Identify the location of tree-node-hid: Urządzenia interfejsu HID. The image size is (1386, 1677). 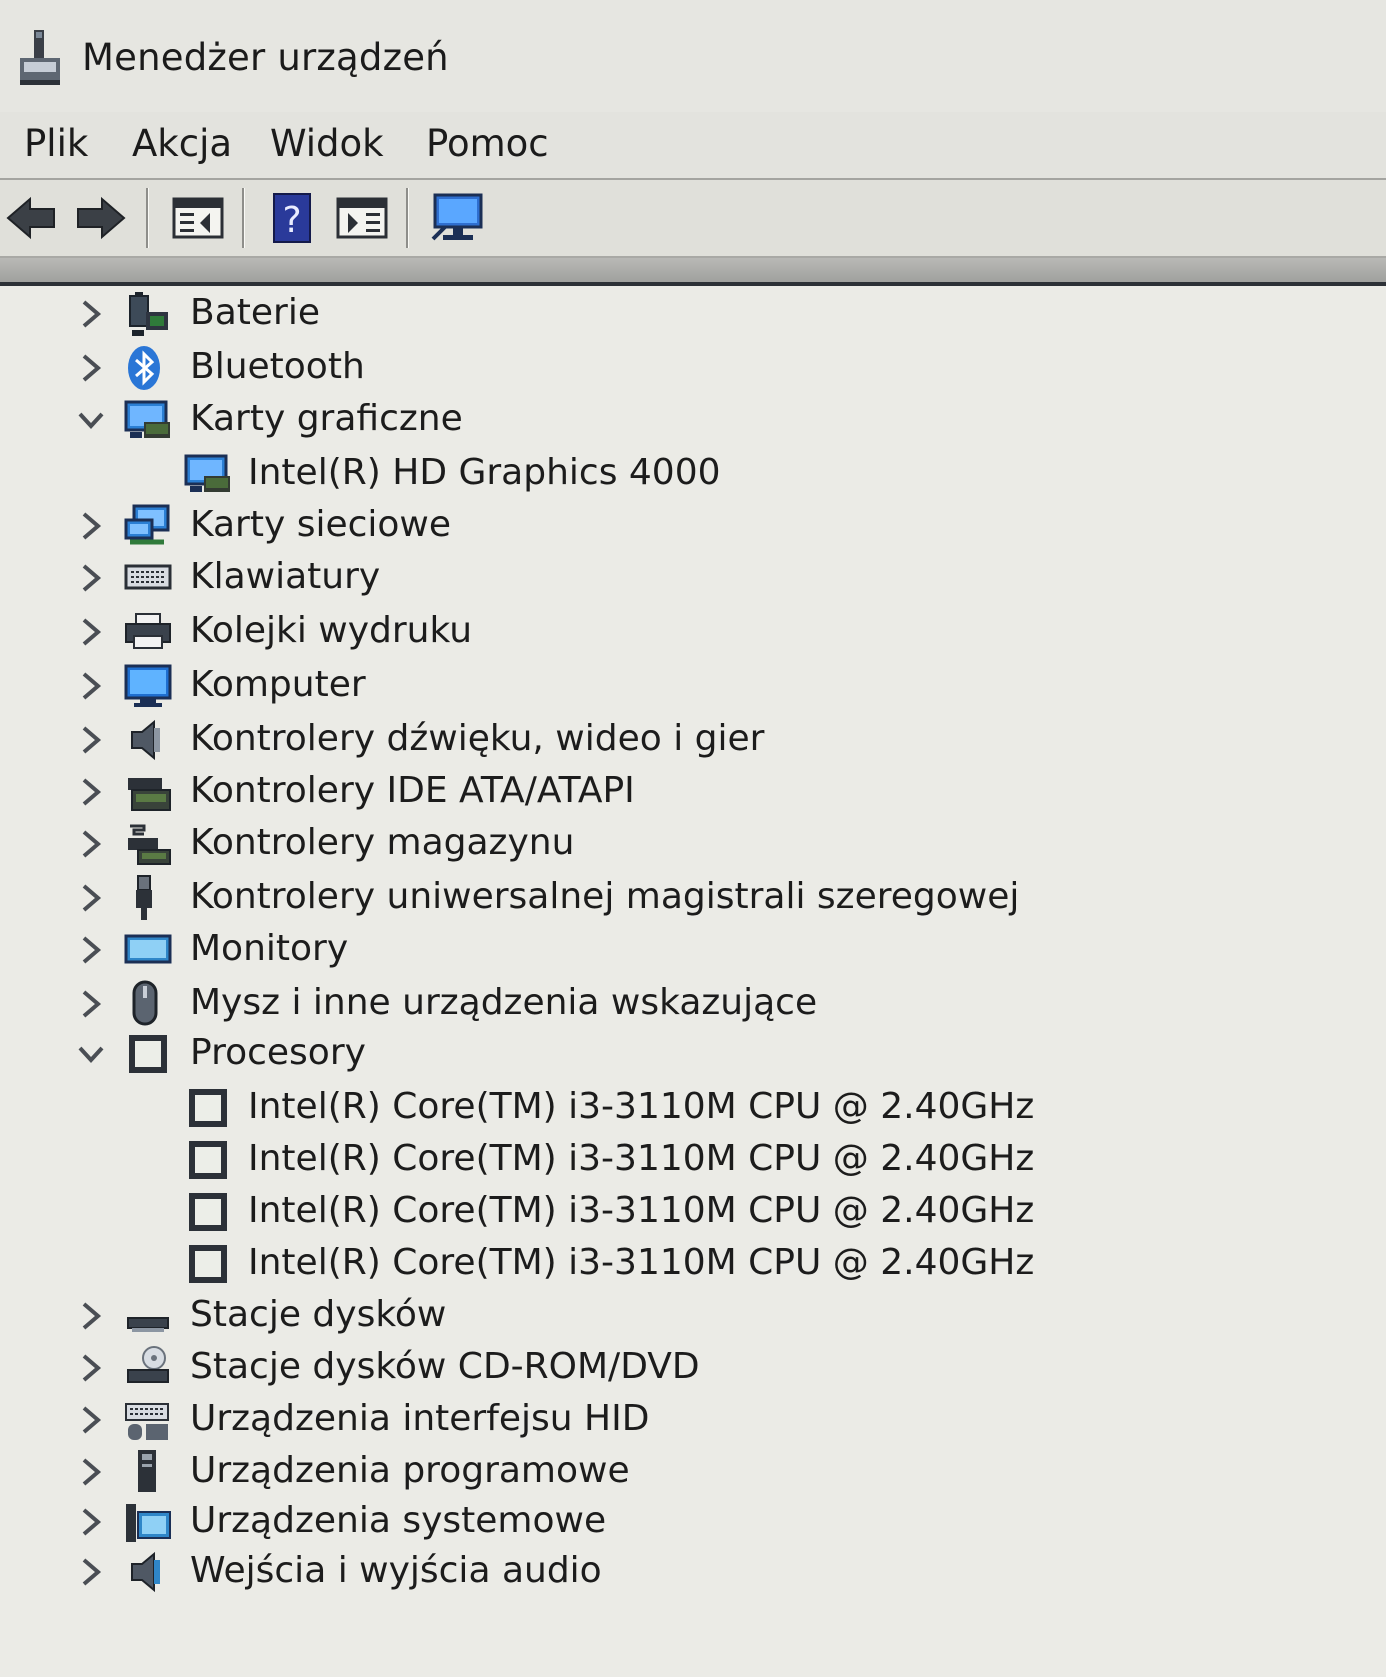
(693, 1420).